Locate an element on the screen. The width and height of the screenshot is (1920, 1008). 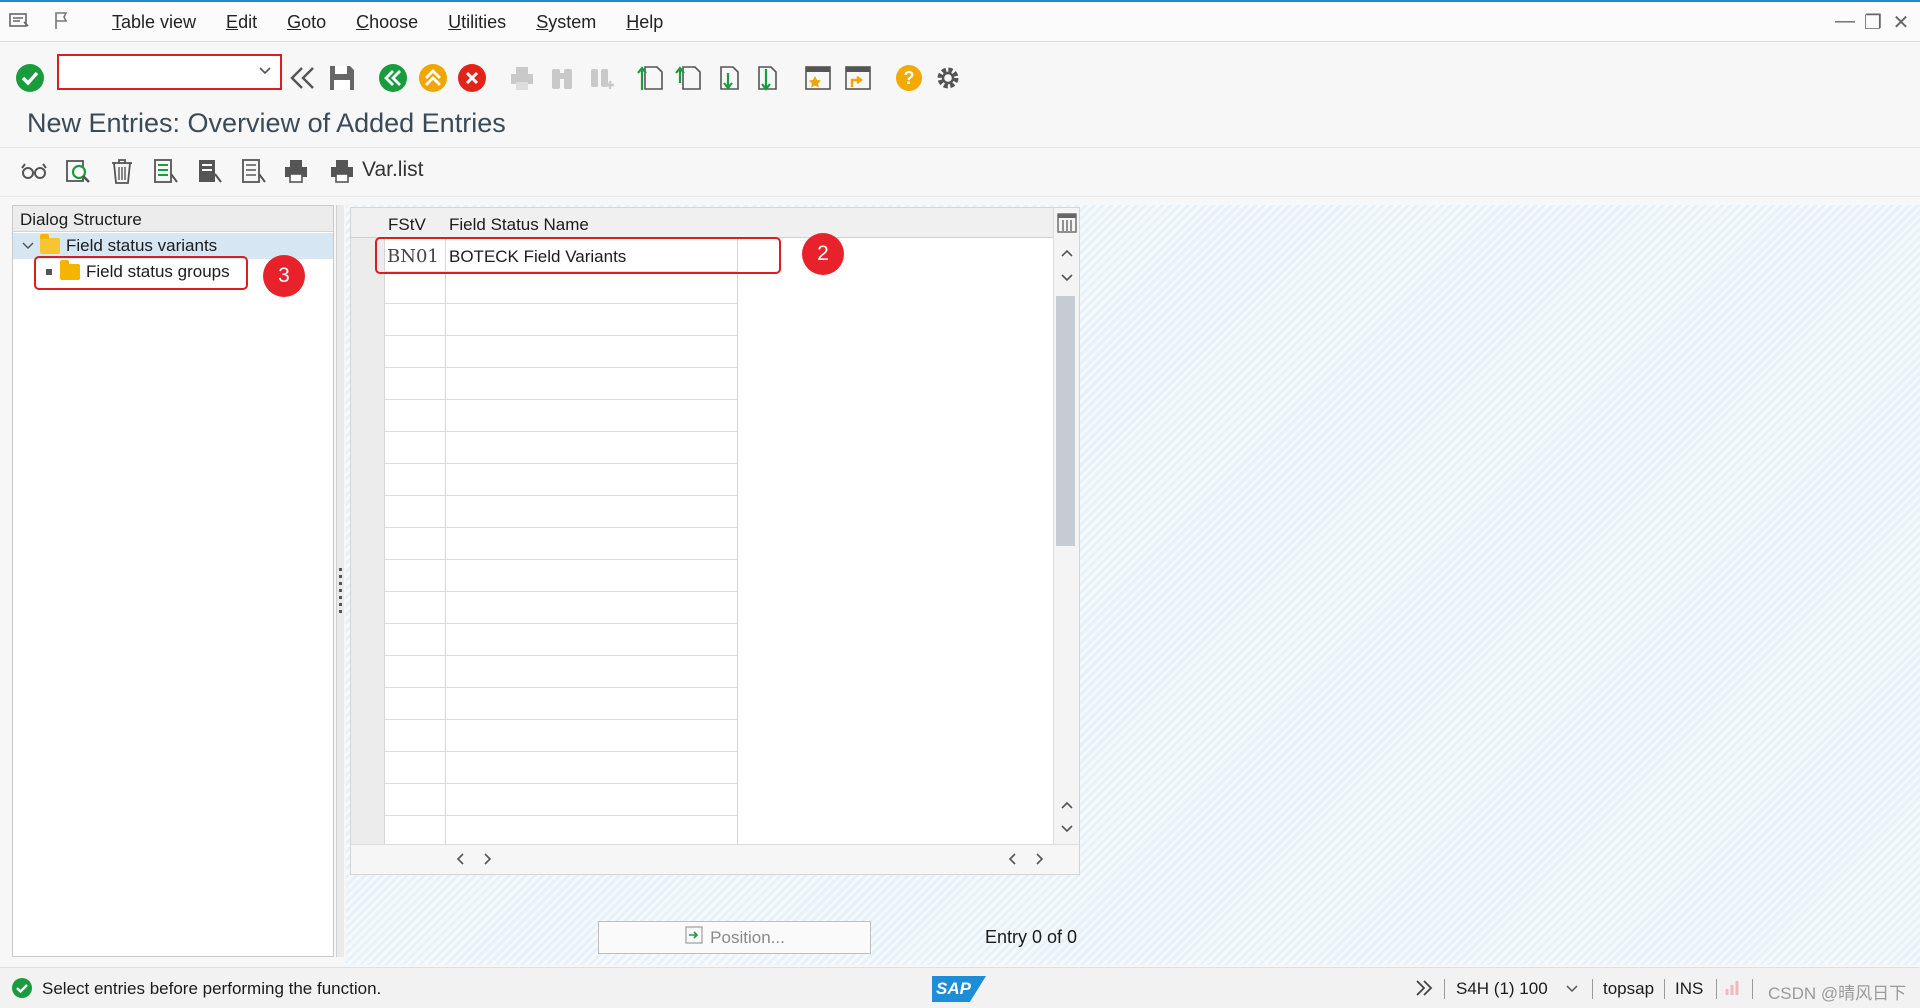
scroll-down-icon is located at coordinates (1067, 280).